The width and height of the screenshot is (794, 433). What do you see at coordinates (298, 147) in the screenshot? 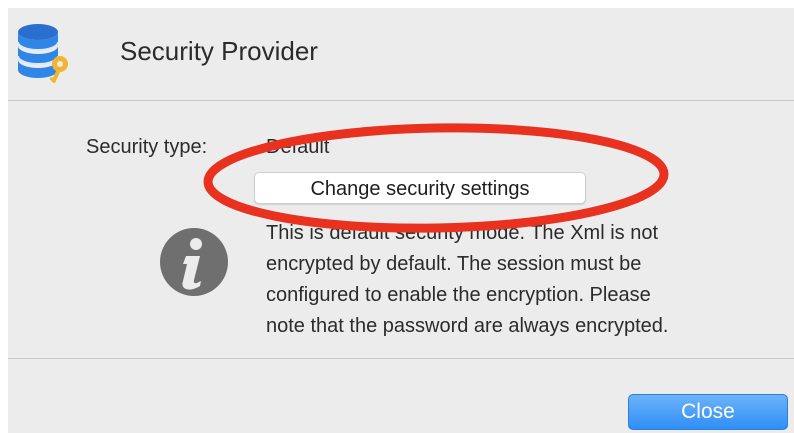
I see `security-type-value: Default` at bounding box center [298, 147].